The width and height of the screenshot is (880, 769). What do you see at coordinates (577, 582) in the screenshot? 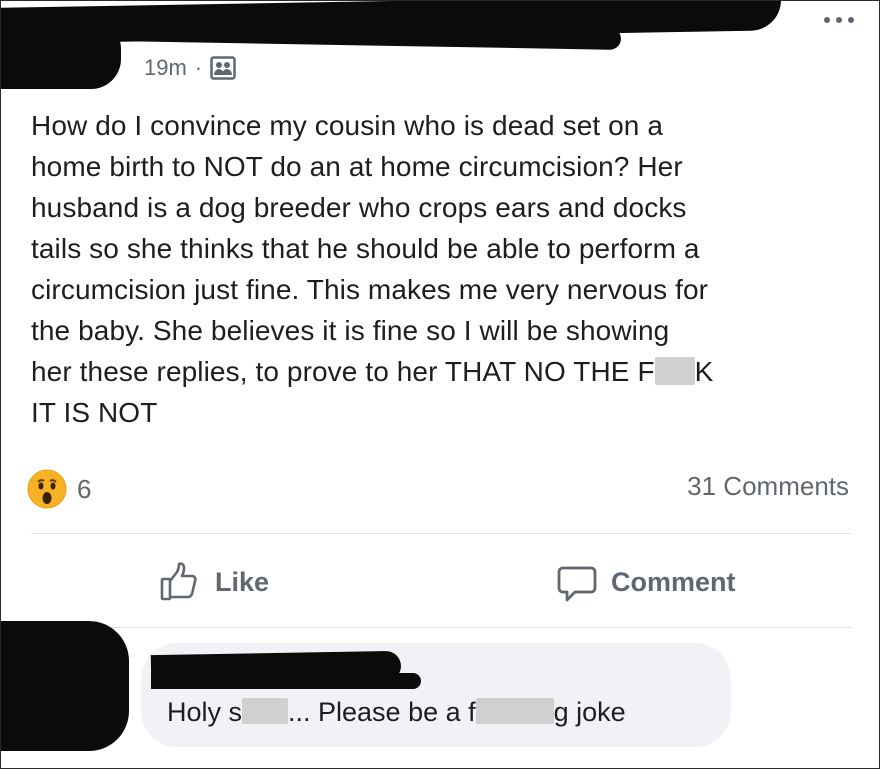
I see `comment-icon` at bounding box center [577, 582].